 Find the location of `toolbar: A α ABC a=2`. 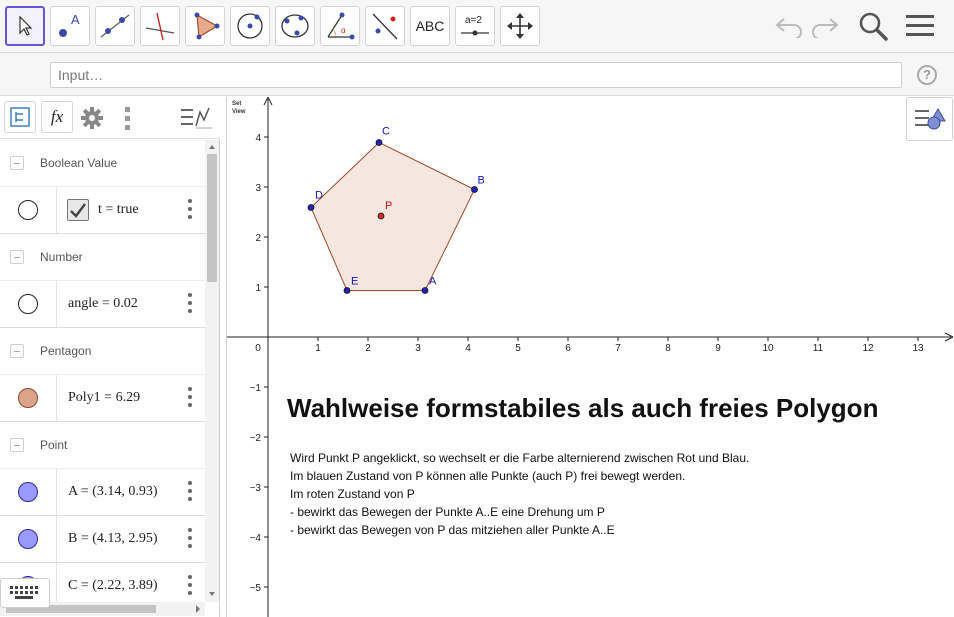

toolbar: A α ABC a=2 is located at coordinates (477, 26).